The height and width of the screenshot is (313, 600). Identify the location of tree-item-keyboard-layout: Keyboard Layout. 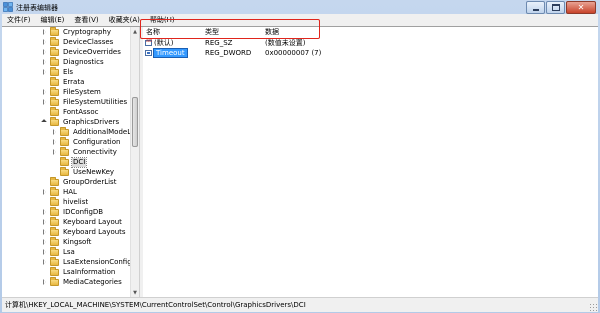
(82, 221).